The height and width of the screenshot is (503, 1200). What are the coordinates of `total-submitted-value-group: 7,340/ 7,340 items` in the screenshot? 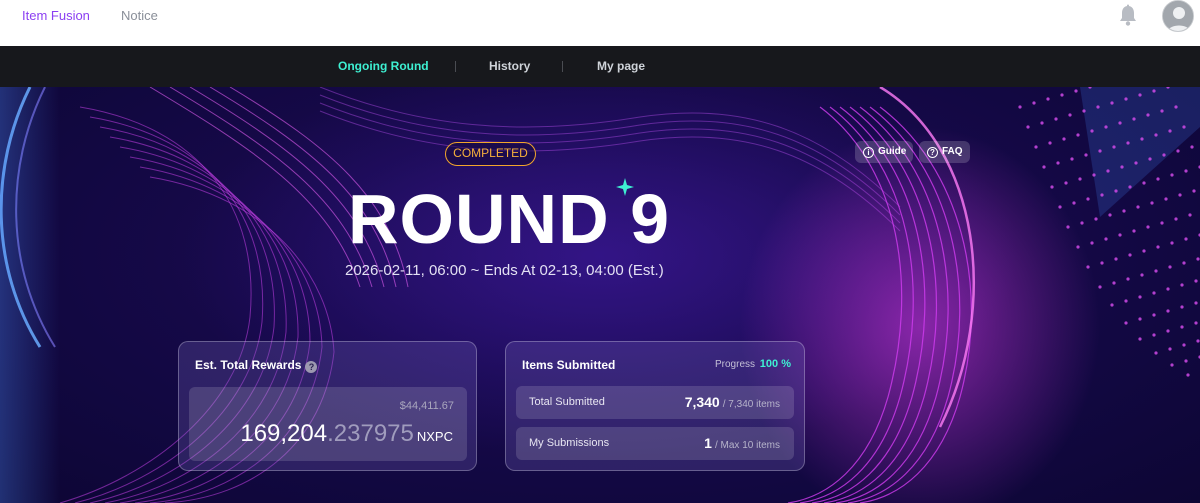 It's located at (732, 403).